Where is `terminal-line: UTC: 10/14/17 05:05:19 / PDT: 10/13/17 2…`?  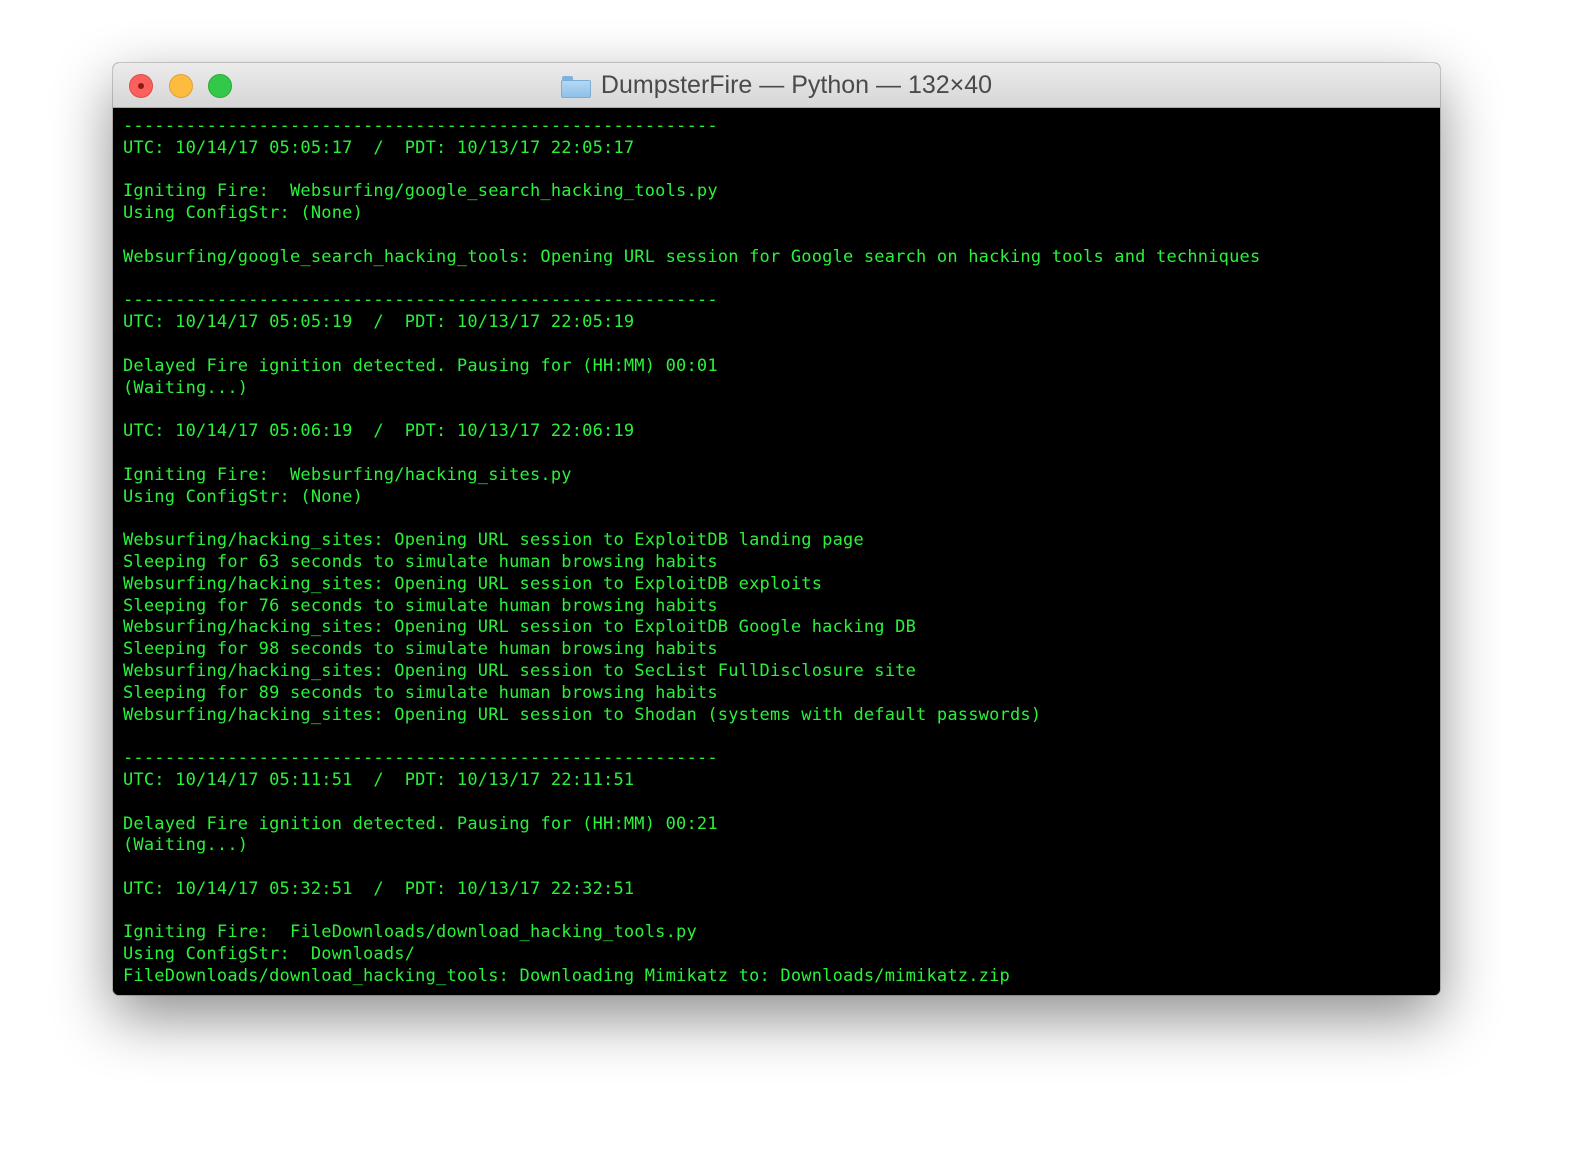
terminal-line: UTC: 10/14/17 05:05:19 / PDT: 10/13/17 2… is located at coordinates (379, 322).